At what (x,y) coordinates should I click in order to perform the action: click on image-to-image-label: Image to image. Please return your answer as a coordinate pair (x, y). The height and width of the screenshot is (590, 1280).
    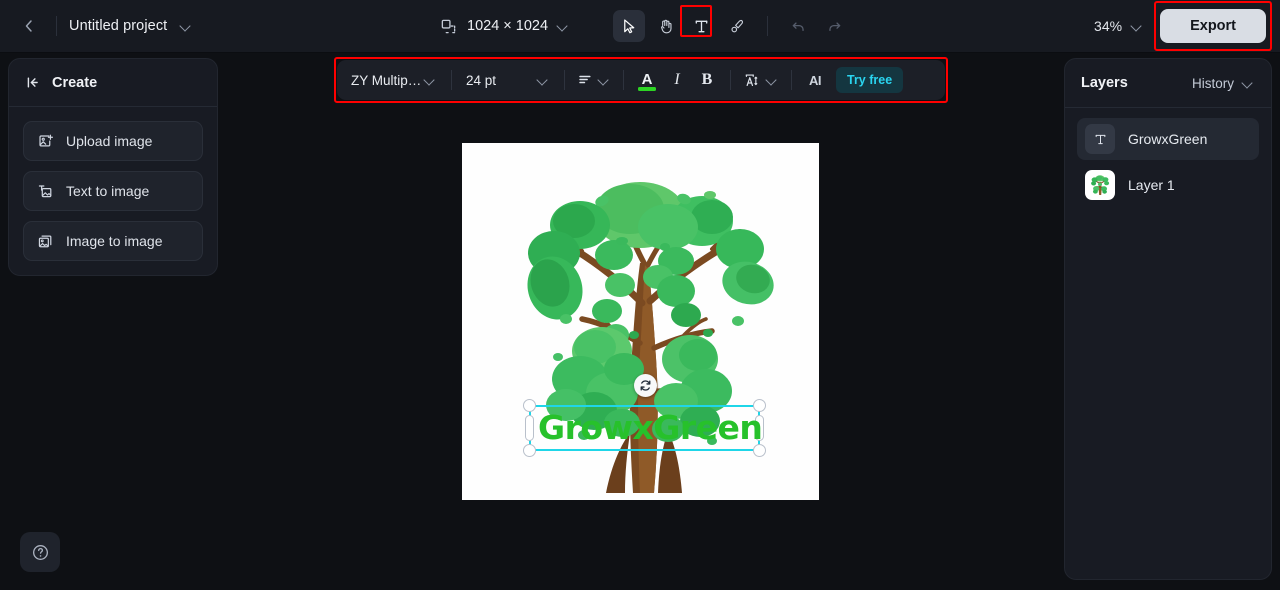
    Looking at the image, I should click on (114, 241).